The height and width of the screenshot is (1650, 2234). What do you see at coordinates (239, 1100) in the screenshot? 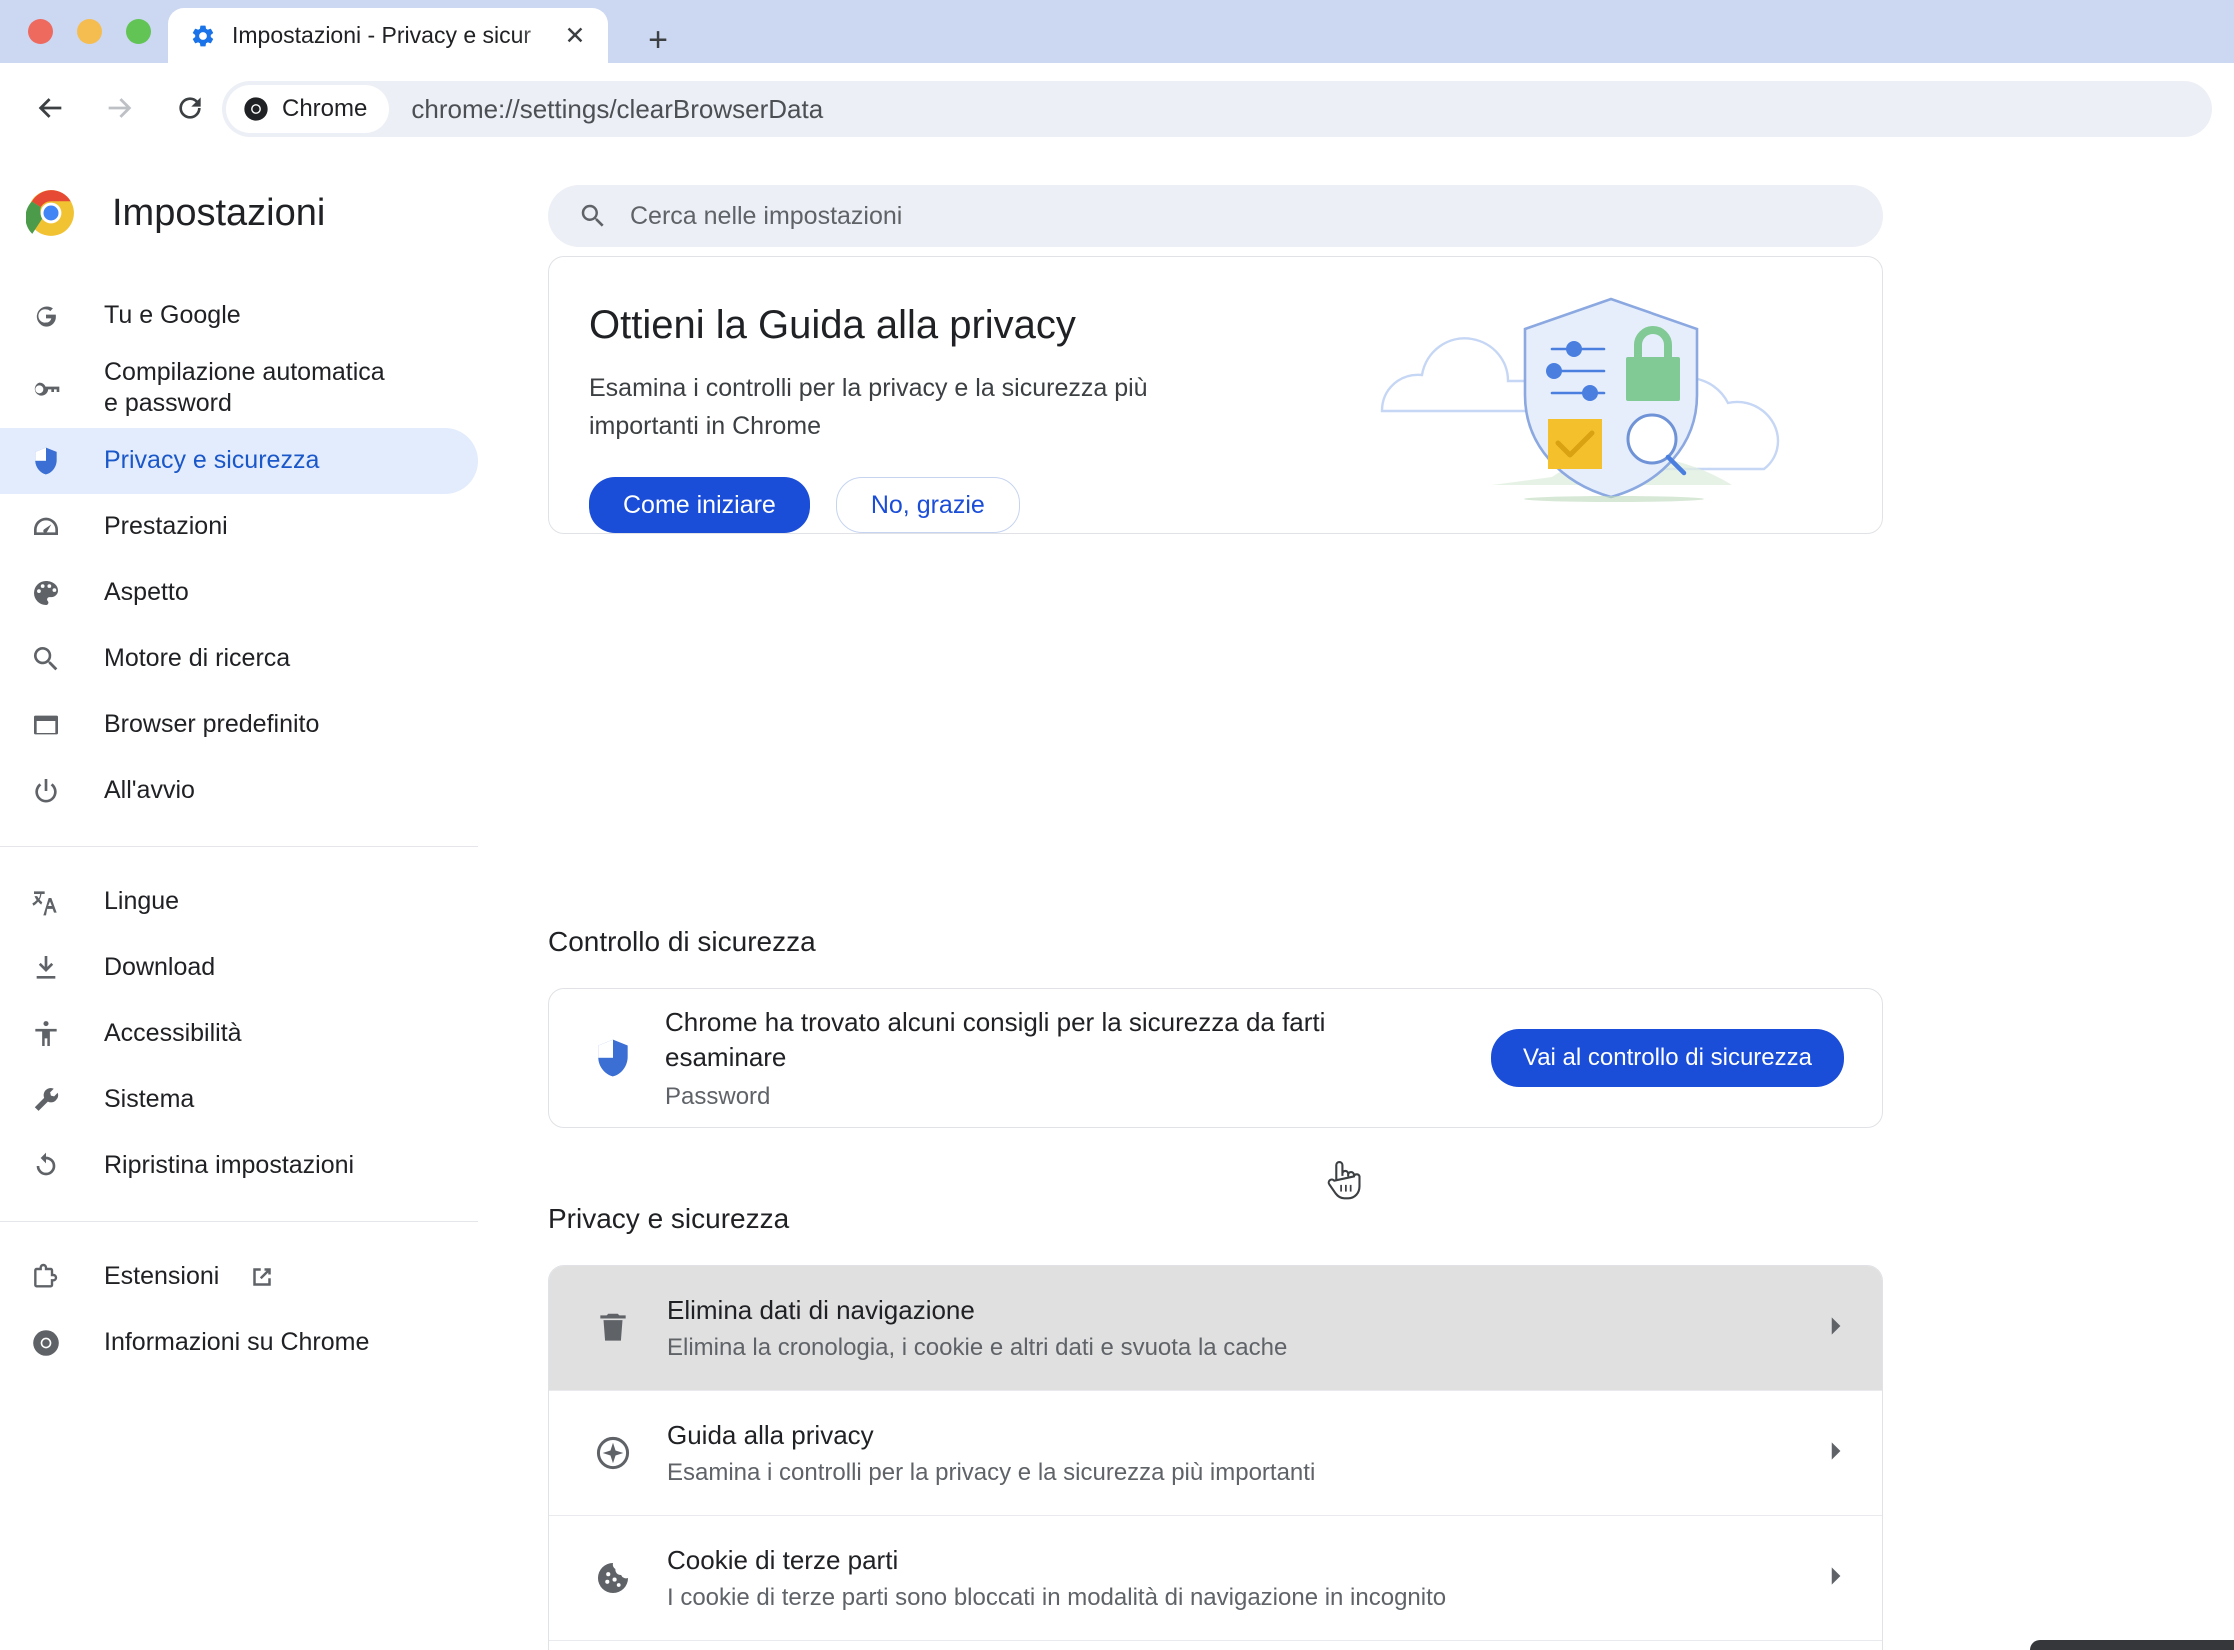
I see `sidebar-item-sistema: Sistema` at bounding box center [239, 1100].